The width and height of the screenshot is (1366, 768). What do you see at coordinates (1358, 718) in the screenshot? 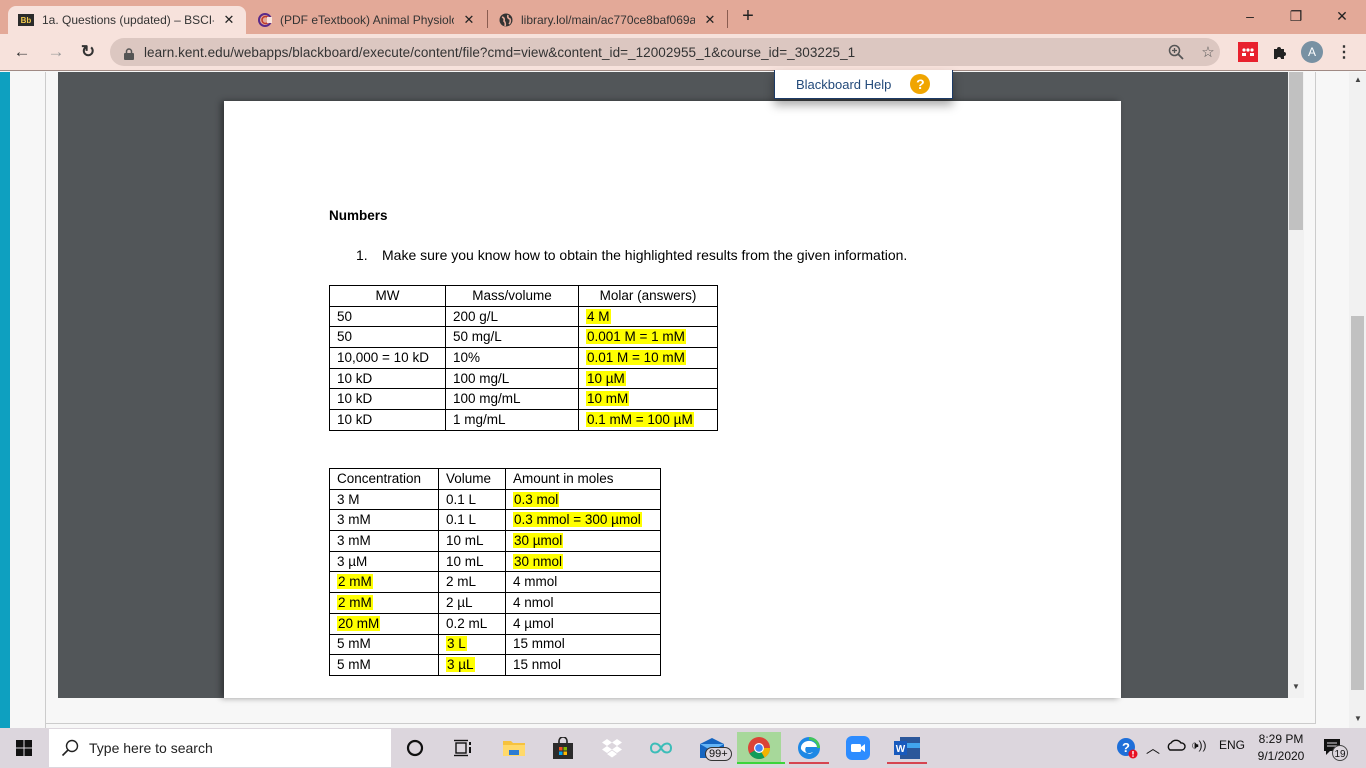
I see `page-scroll-down-arrow-icon: ▼` at bounding box center [1358, 718].